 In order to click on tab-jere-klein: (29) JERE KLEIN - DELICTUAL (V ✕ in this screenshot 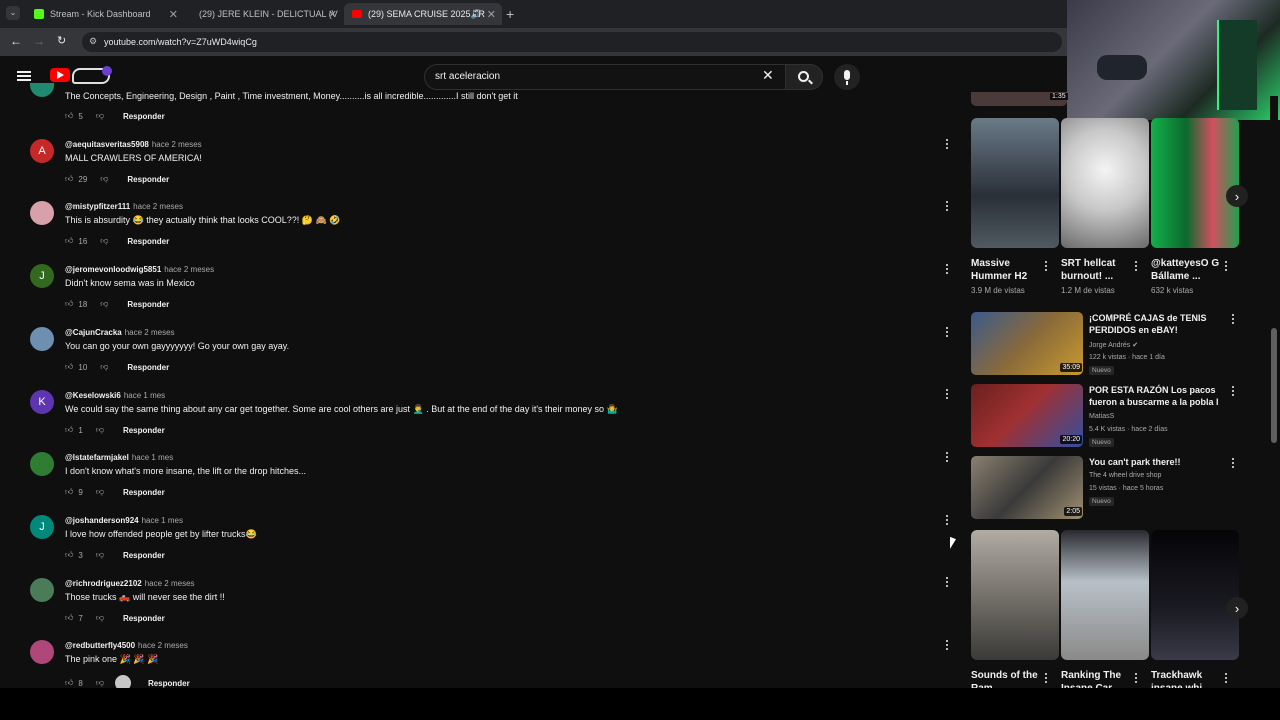, I will do `click(264, 14)`.